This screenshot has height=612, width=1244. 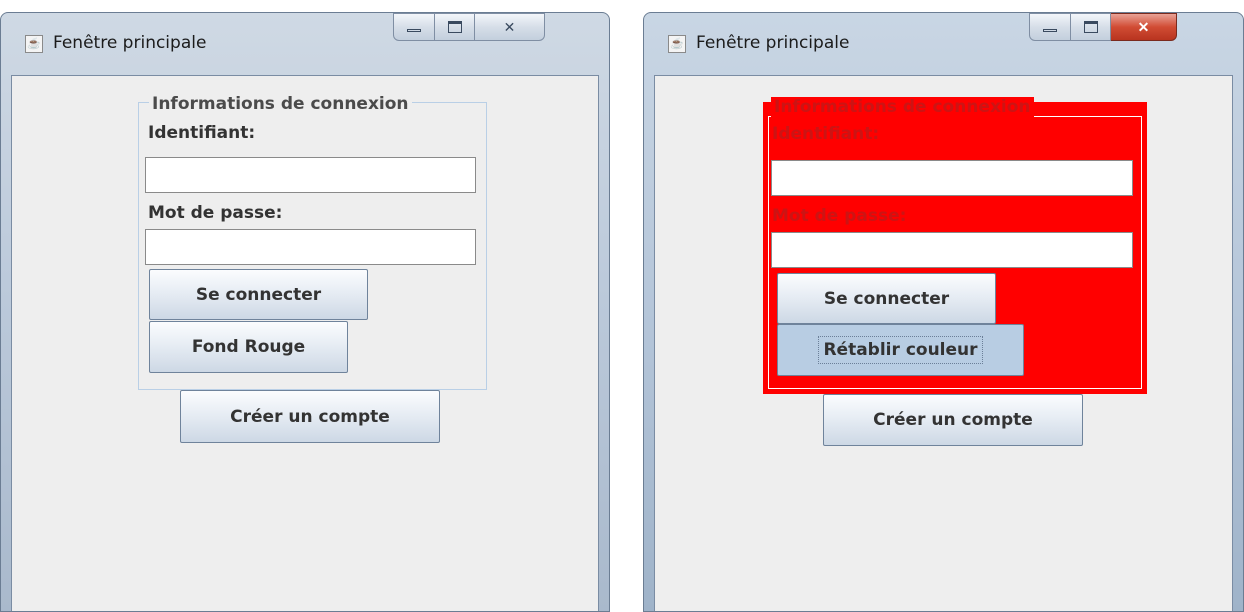 I want to click on reset-color-button: Rétablir couleur, so click(x=900, y=350).